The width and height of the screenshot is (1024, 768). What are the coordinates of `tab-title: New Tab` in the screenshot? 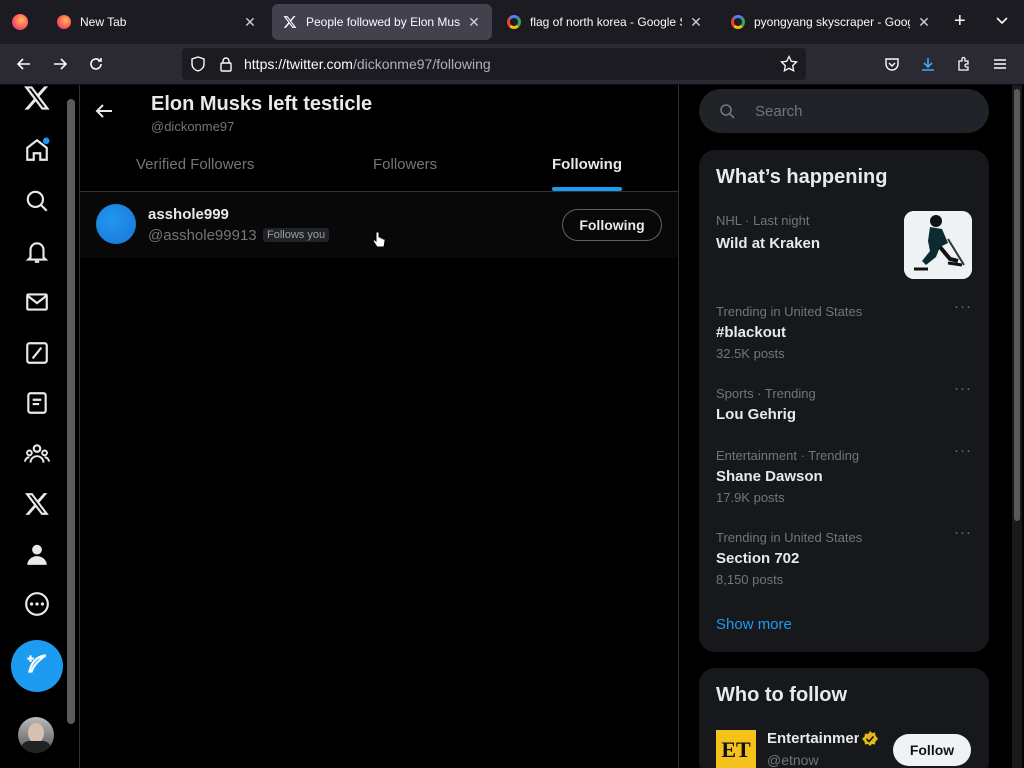 It's located at (103, 22).